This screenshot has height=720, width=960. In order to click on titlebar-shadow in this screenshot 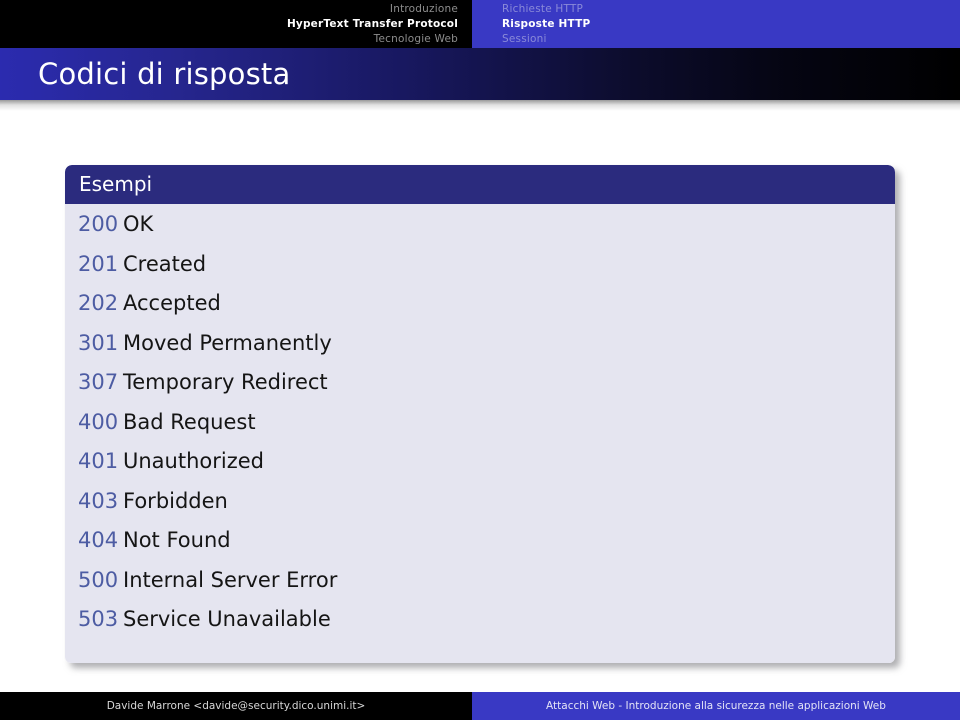, I will do `click(480, 105)`.